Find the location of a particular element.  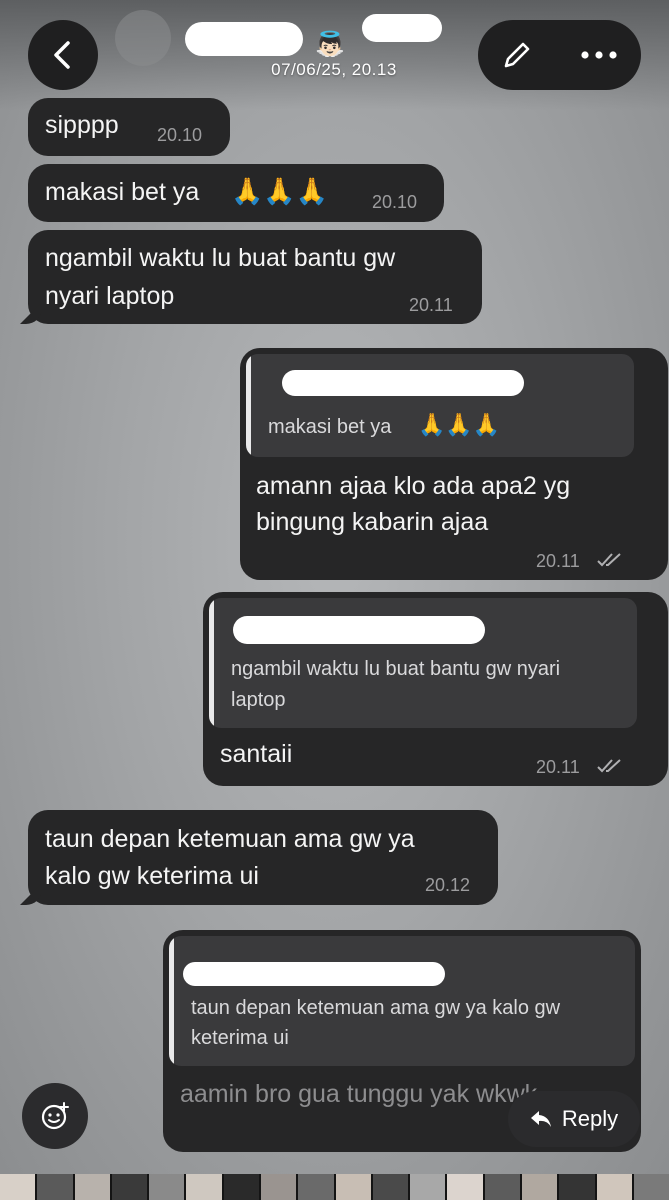

message-bubble-incoming: sipppp 20.10 is located at coordinates (129, 127).